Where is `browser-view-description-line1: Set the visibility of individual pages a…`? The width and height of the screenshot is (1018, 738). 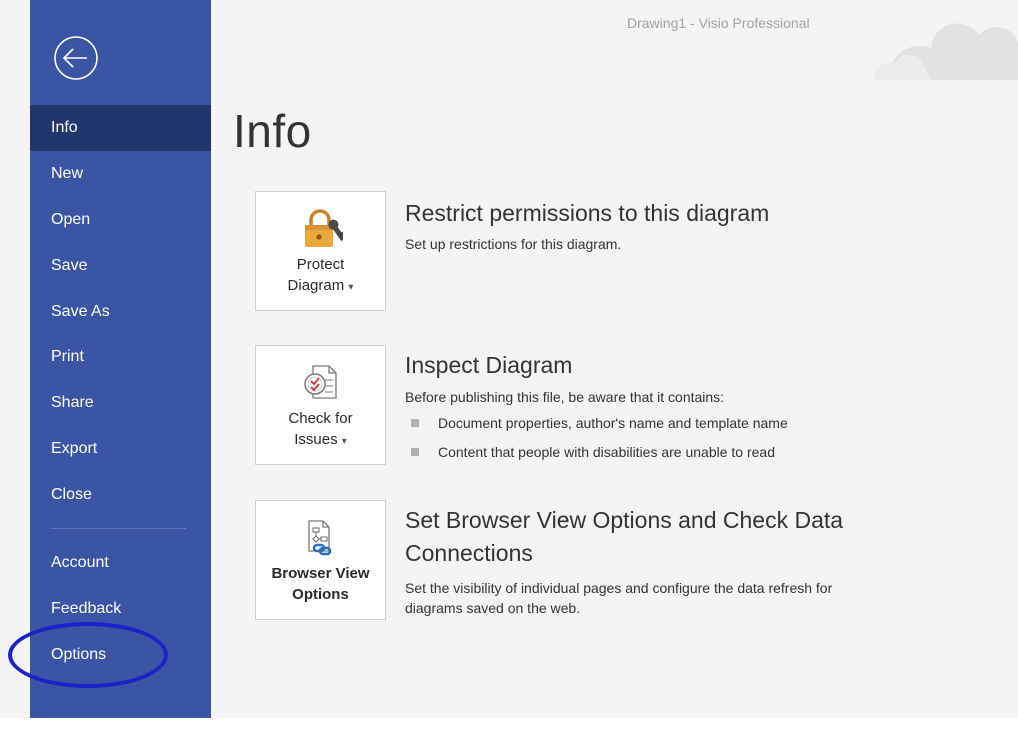
browser-view-description-line1: Set the visibility of individual pages a… is located at coordinates (619, 588).